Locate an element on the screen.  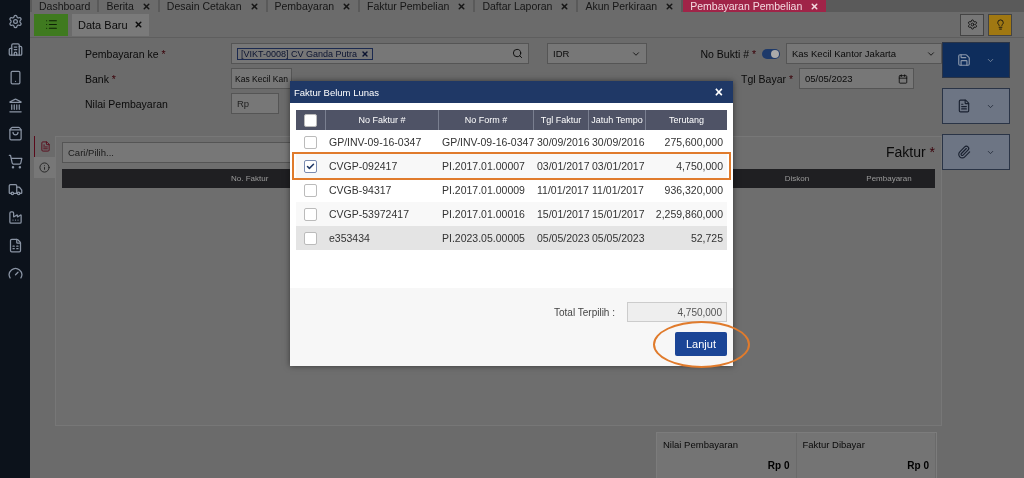
spreadsheet-icon is located at coordinates (15, 245).